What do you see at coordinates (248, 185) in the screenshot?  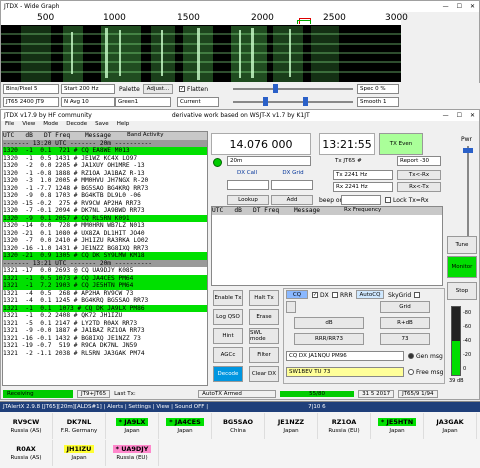 I see `dx-call-input` at bounding box center [248, 185].